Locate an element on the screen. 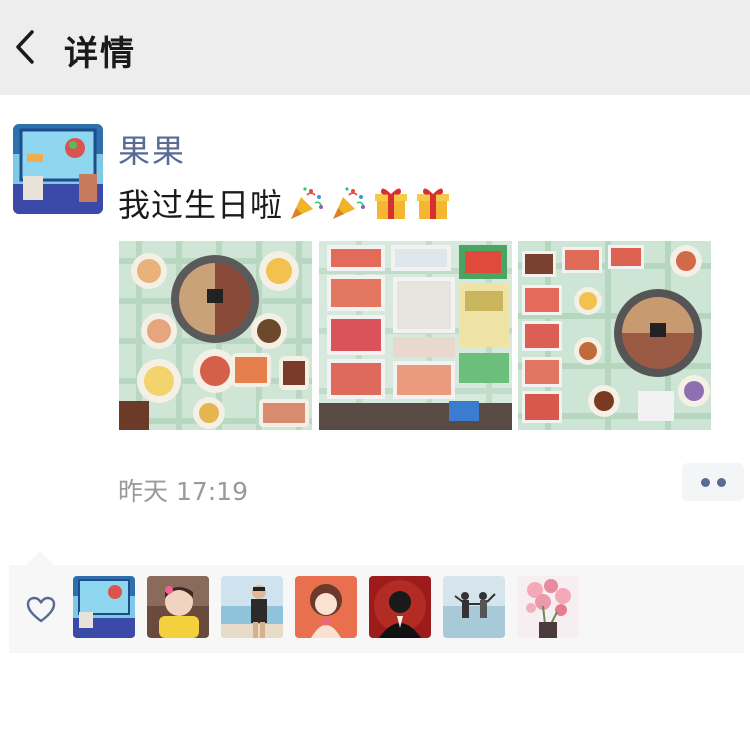 This screenshot has width=750, height=750. back-button is located at coordinates (28, 47).